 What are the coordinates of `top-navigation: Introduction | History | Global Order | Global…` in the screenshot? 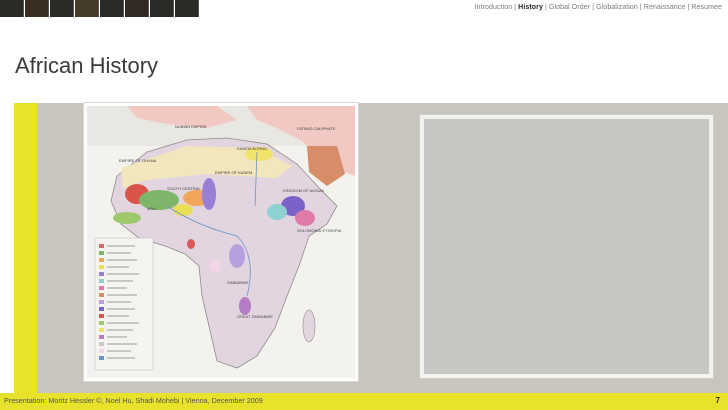 It's located at (598, 7).